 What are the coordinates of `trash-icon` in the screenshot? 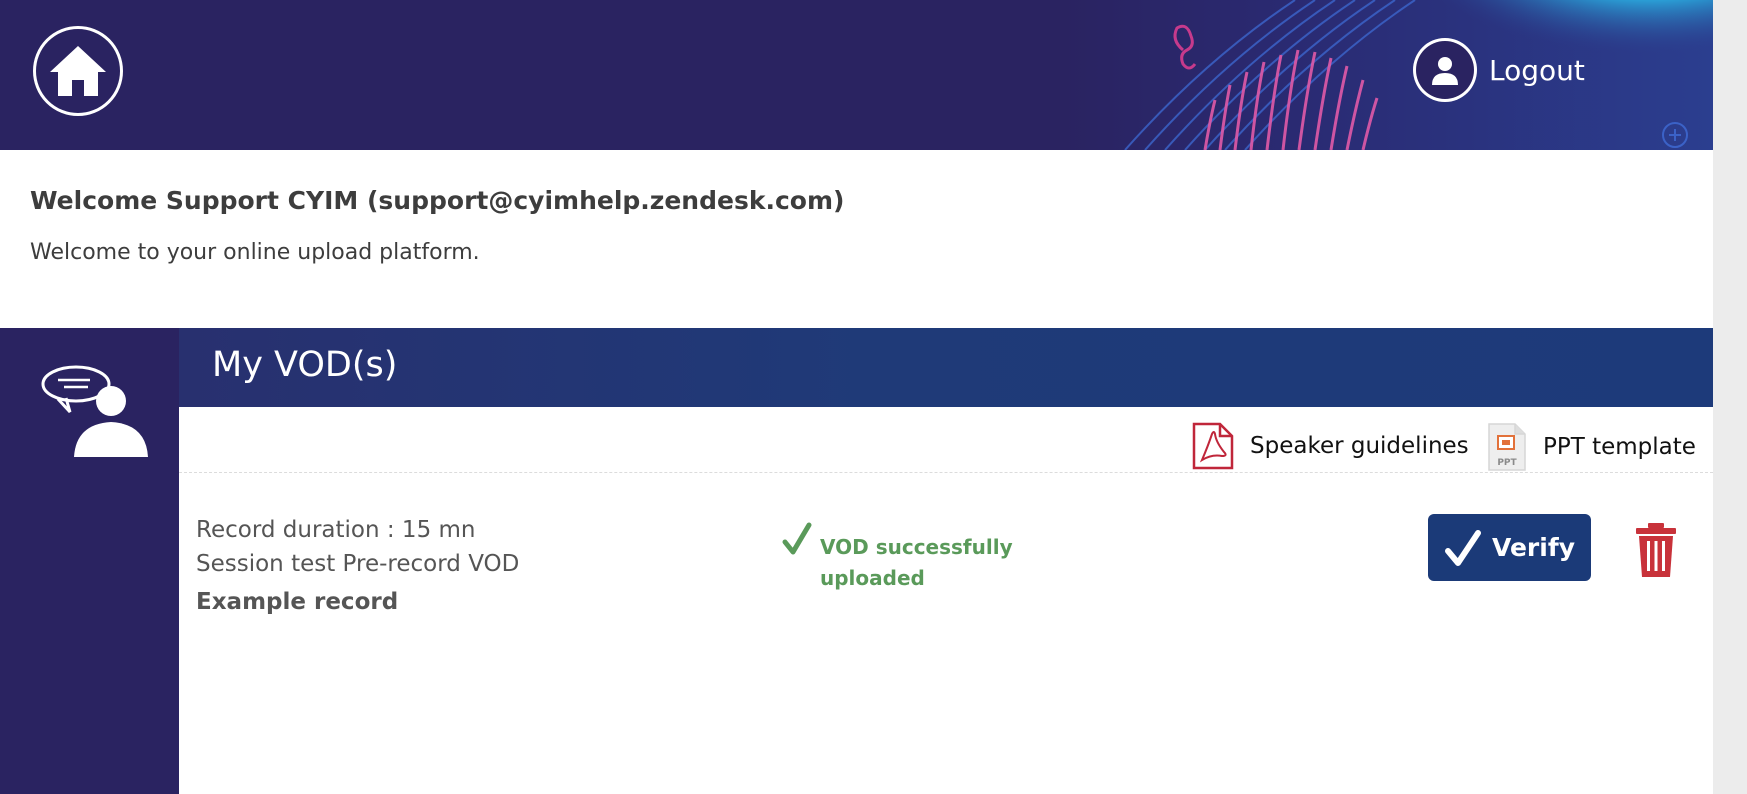 It's located at (1656, 550).